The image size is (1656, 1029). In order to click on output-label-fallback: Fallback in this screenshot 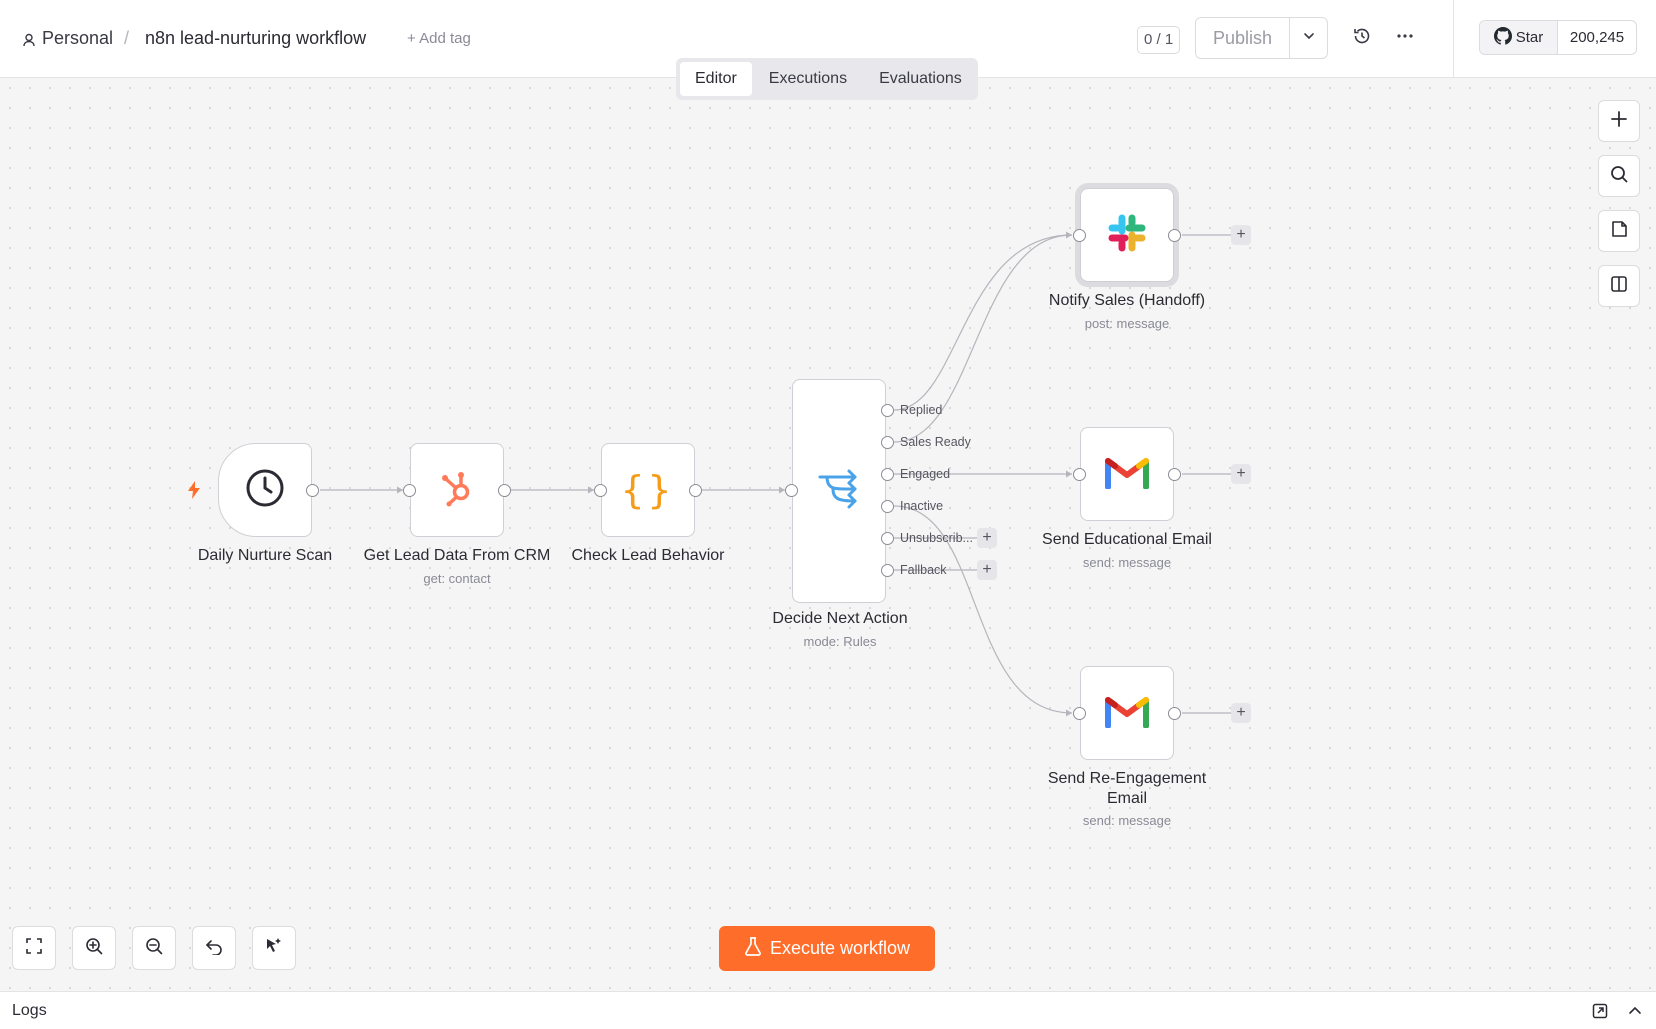, I will do `click(923, 570)`.